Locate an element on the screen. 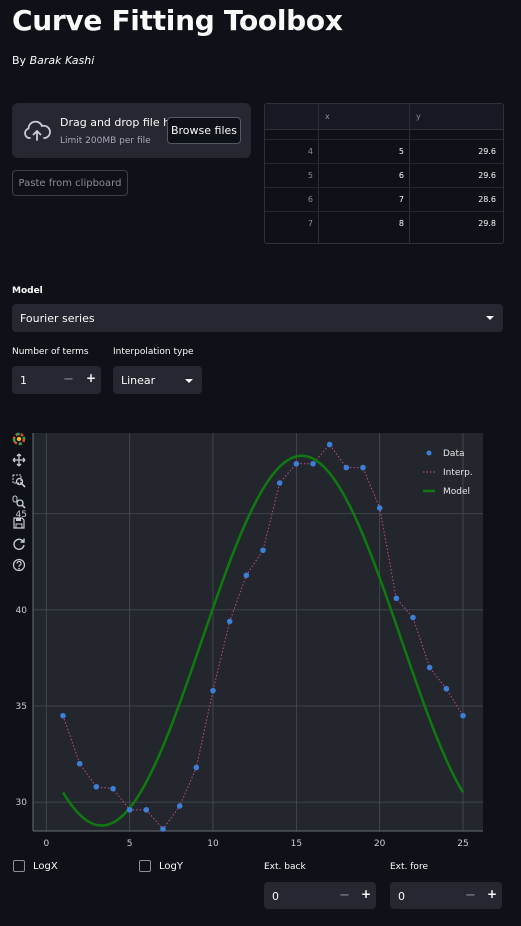 The width and height of the screenshot is (521, 926). byline: By Barak Kashi is located at coordinates (53, 60).